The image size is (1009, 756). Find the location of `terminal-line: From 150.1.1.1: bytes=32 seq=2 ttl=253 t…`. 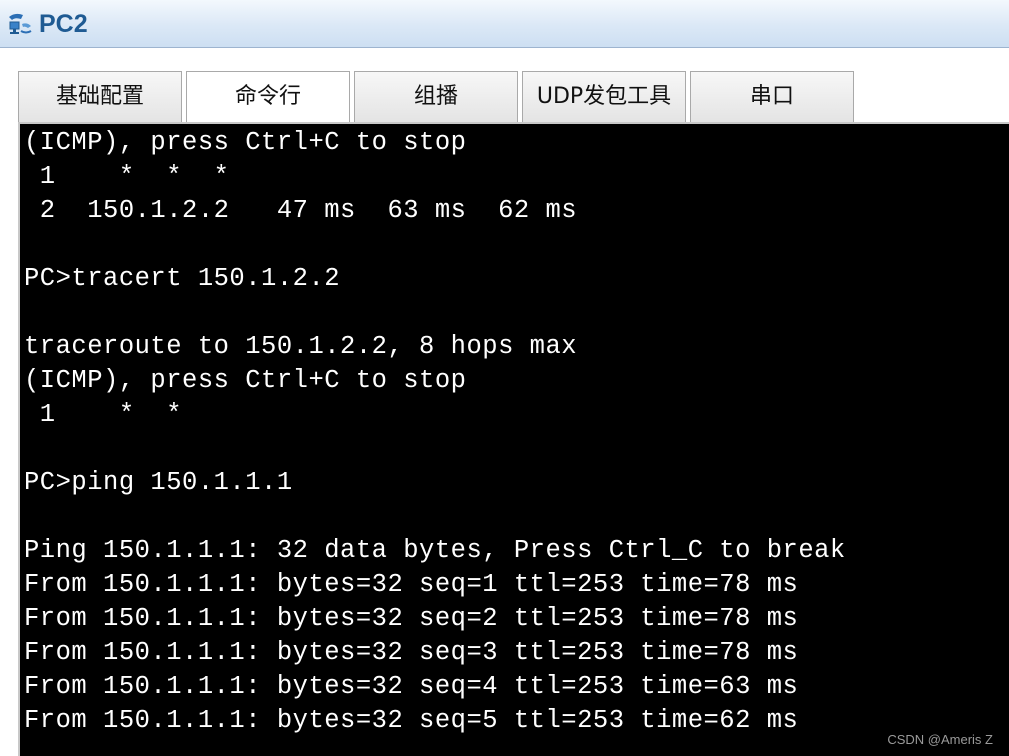

terminal-line: From 150.1.1.1: bytes=32 seq=2 ttl=253 t… is located at coordinates (411, 618).